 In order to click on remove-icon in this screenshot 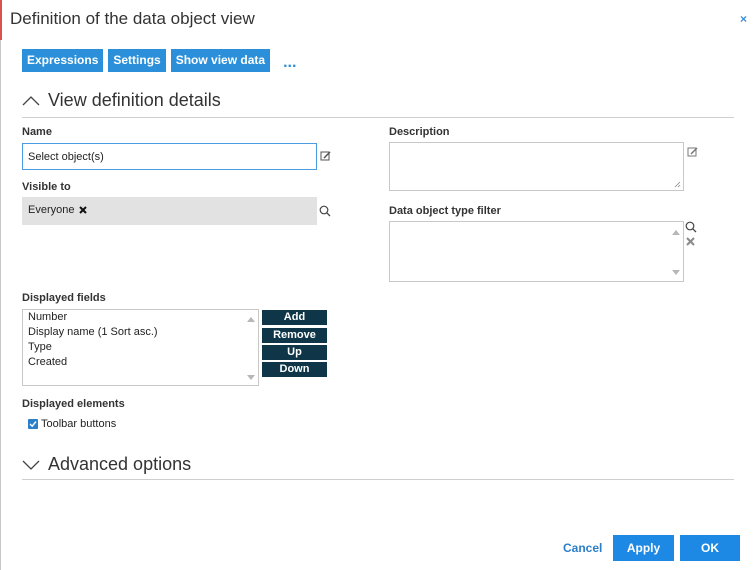, I will do `click(690, 241)`.